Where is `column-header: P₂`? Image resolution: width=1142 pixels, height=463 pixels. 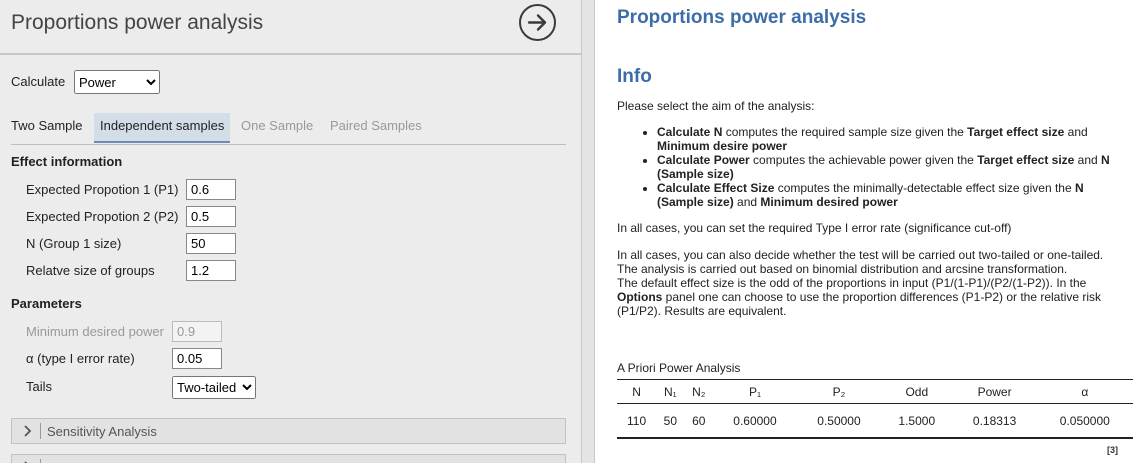
column-header: P₂ is located at coordinates (838, 391).